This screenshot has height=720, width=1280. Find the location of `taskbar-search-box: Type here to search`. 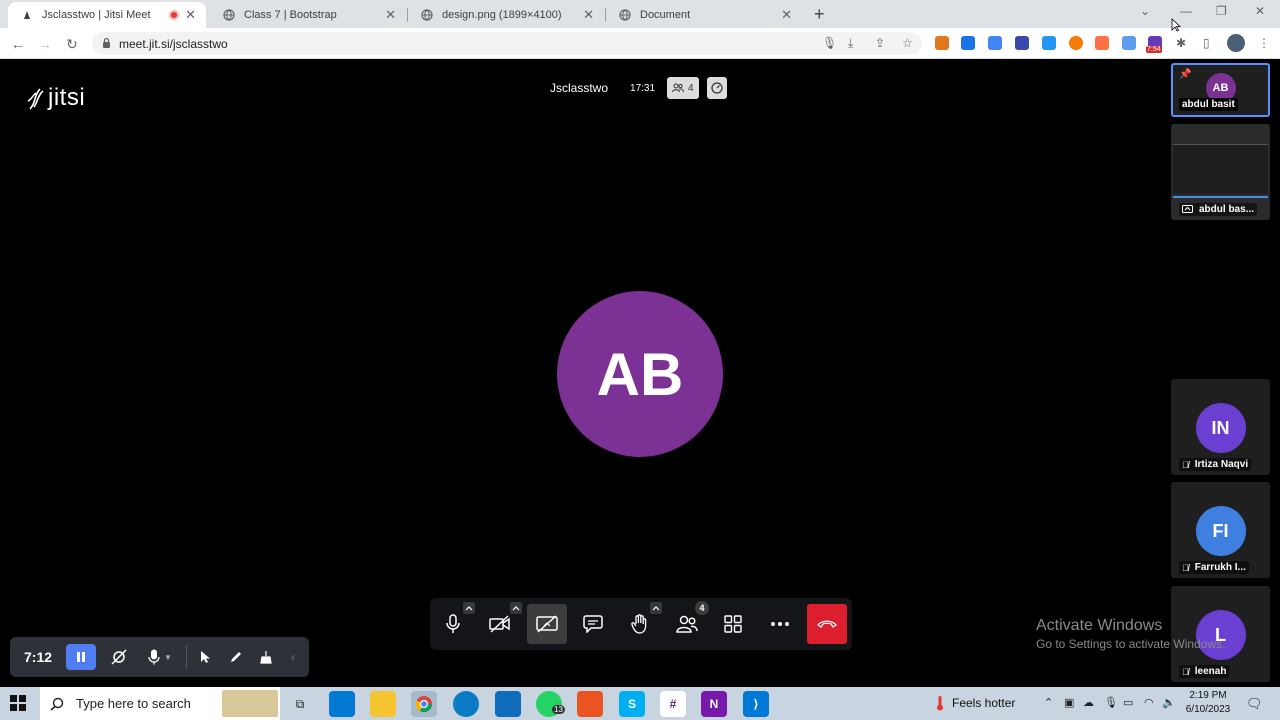

taskbar-search-box: Type here to search is located at coordinates (160, 703).